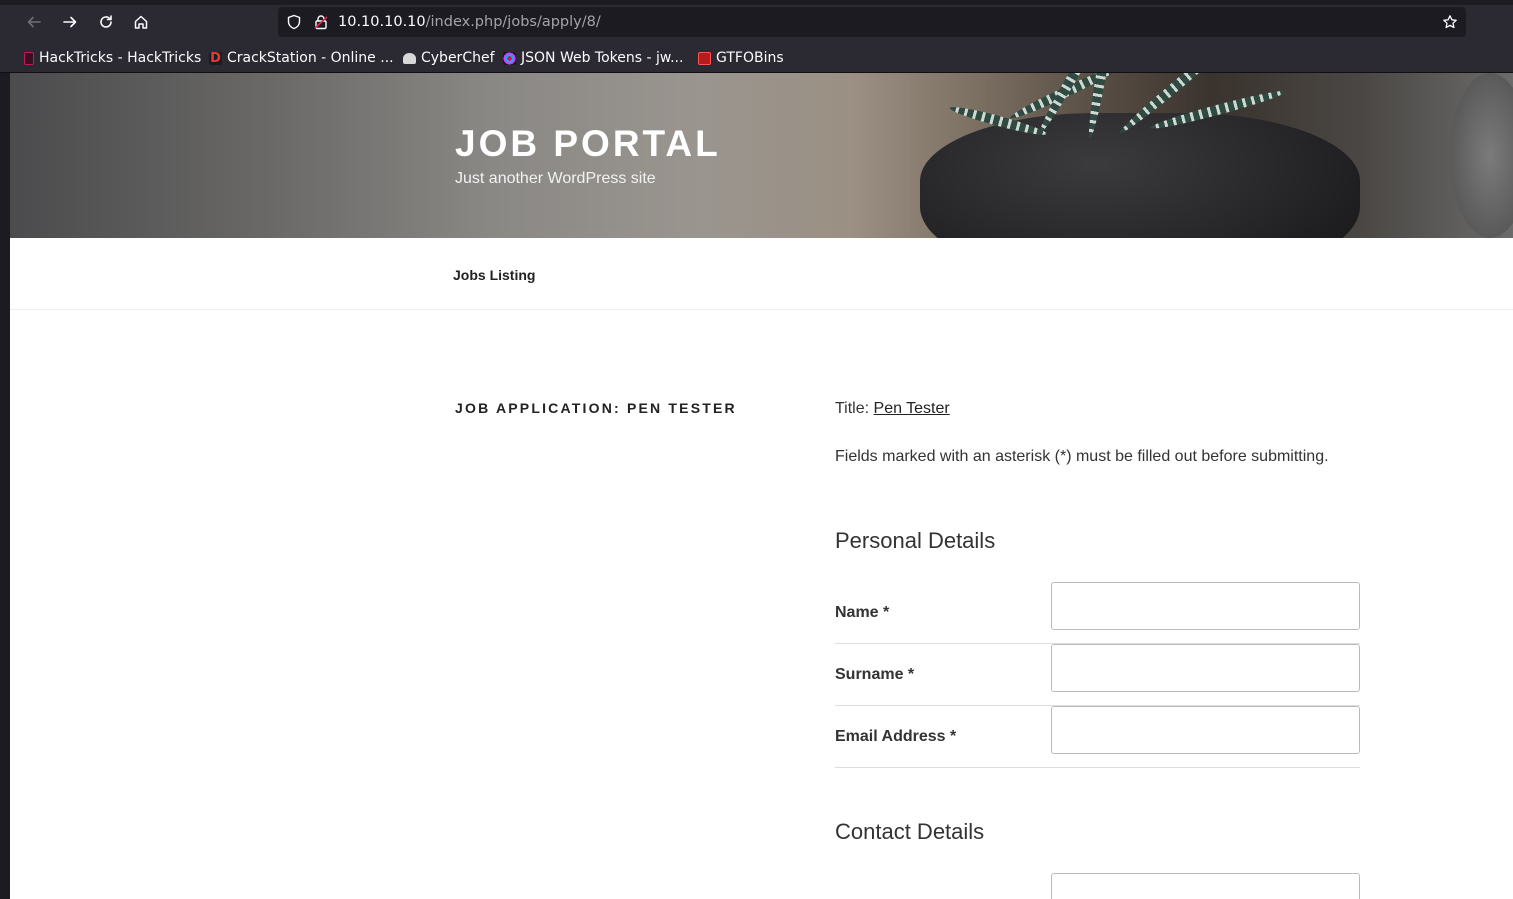  I want to click on bookmark-hacktricks: HackTricks - HackTricks, so click(112, 58).